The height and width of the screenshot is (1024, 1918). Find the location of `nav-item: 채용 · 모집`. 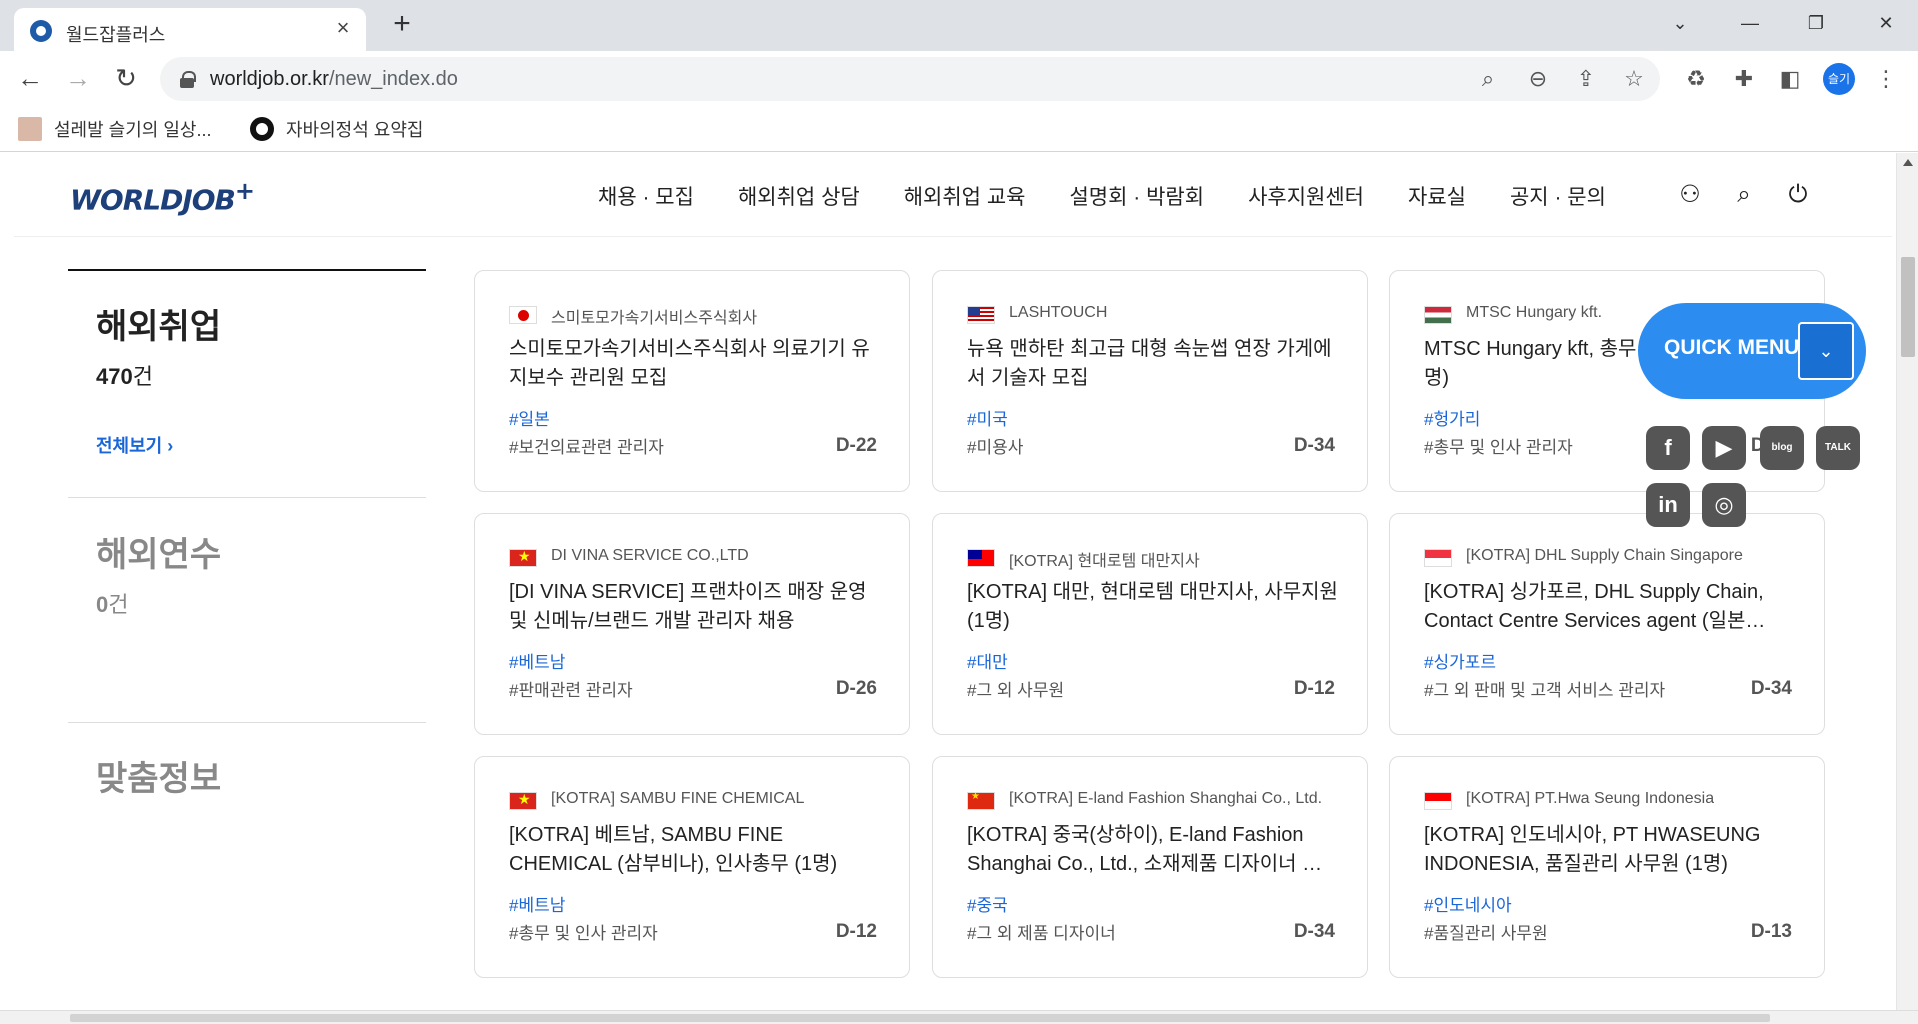

nav-item: 채용 · 모집 is located at coordinates (646, 196).